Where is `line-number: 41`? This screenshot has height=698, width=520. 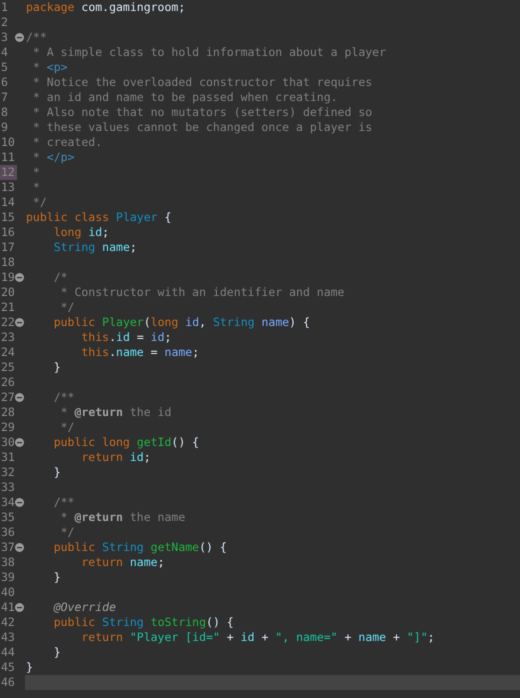
line-number: 41 is located at coordinates (7, 607).